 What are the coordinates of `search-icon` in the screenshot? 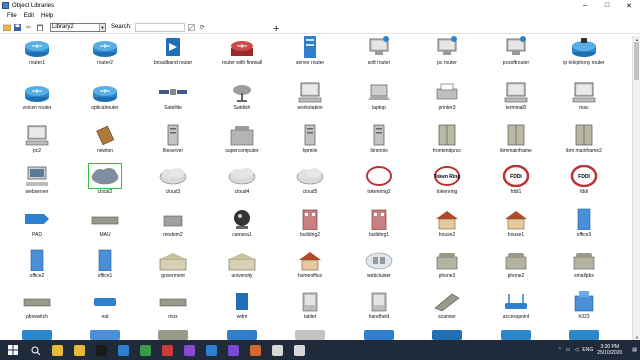 It's located at (35, 350).